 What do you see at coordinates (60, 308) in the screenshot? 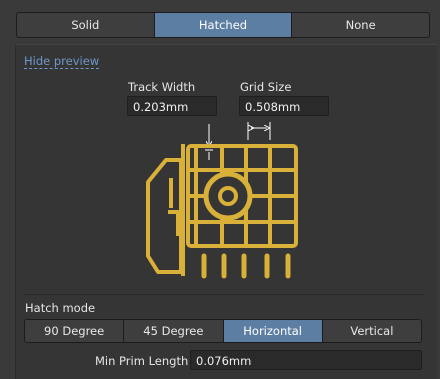
I see `hatch-mode-label: Hatch mode` at bounding box center [60, 308].